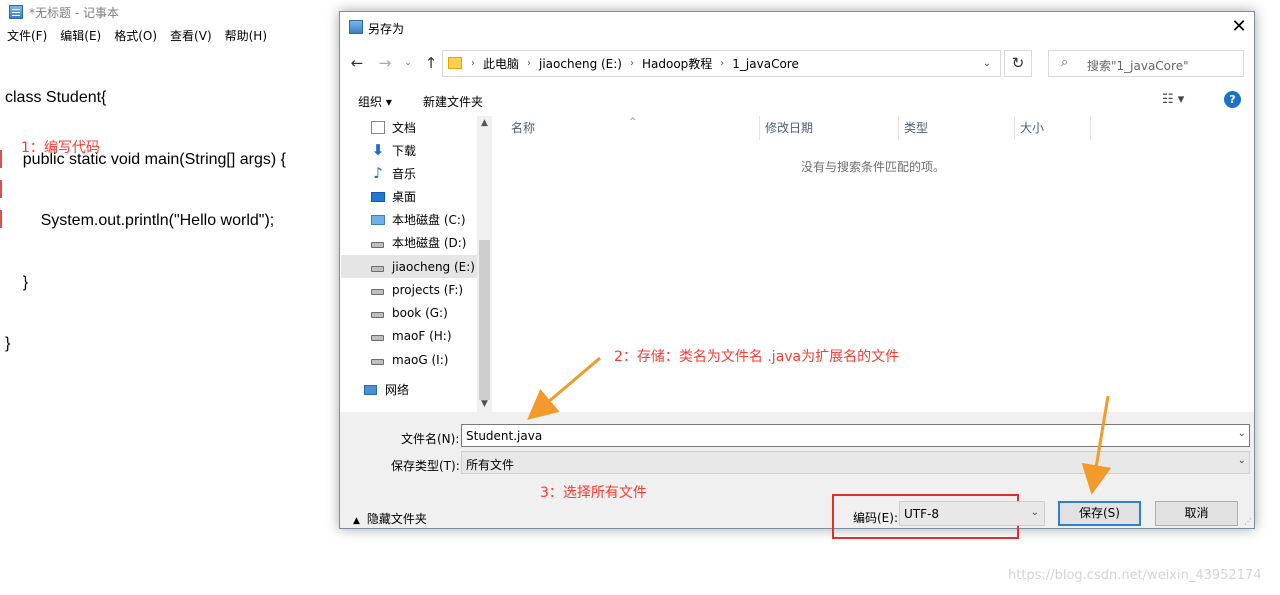  Describe the element at coordinates (580, 64) in the screenshot. I see `breadcrumb-drive-e: jiaocheng (E:)` at that location.